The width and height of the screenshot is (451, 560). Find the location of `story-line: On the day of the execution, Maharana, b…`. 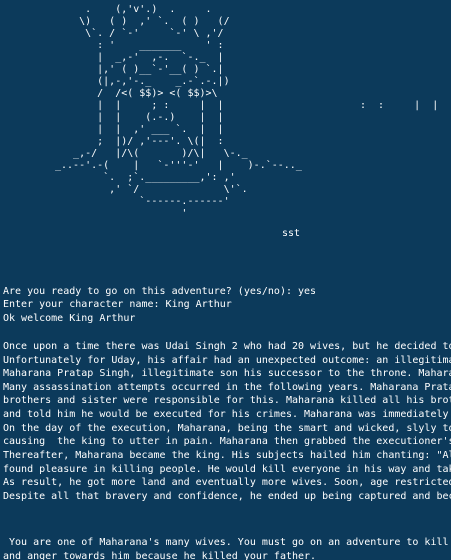

story-line: On the day of the execution, Maharana, b… is located at coordinates (227, 428).